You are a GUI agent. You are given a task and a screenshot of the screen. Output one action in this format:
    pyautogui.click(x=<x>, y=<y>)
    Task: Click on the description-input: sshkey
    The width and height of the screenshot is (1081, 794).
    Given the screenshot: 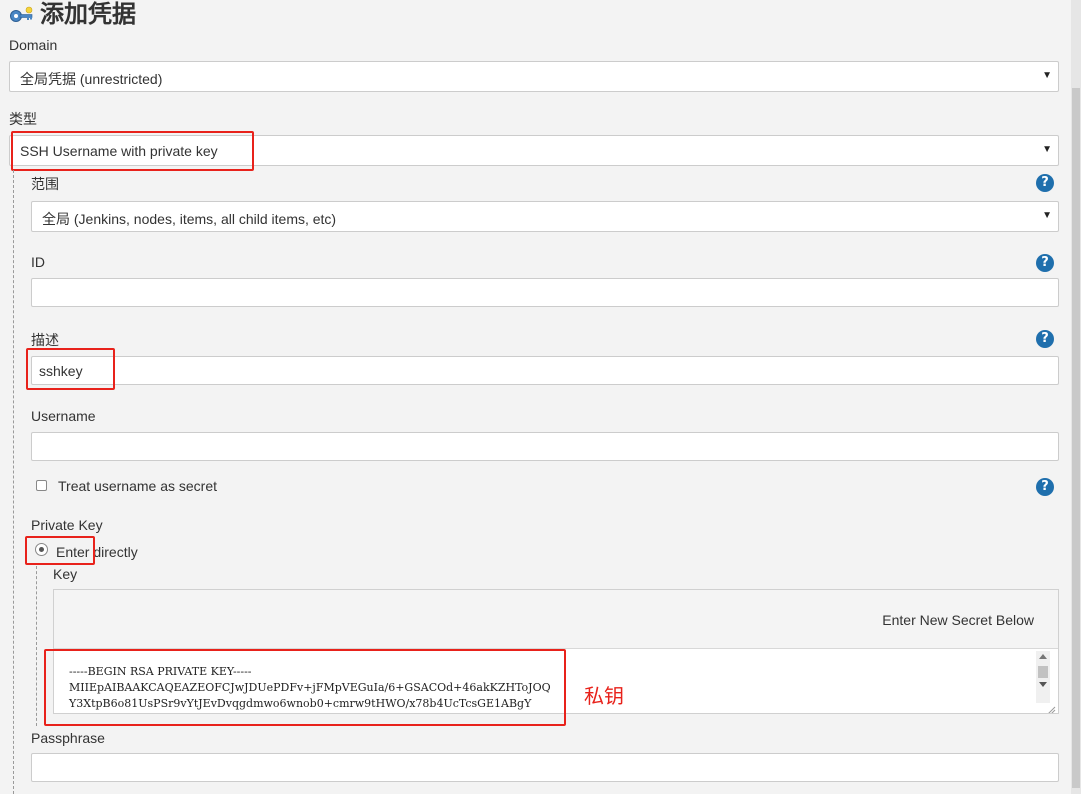 What is the action you would take?
    pyautogui.click(x=545, y=370)
    